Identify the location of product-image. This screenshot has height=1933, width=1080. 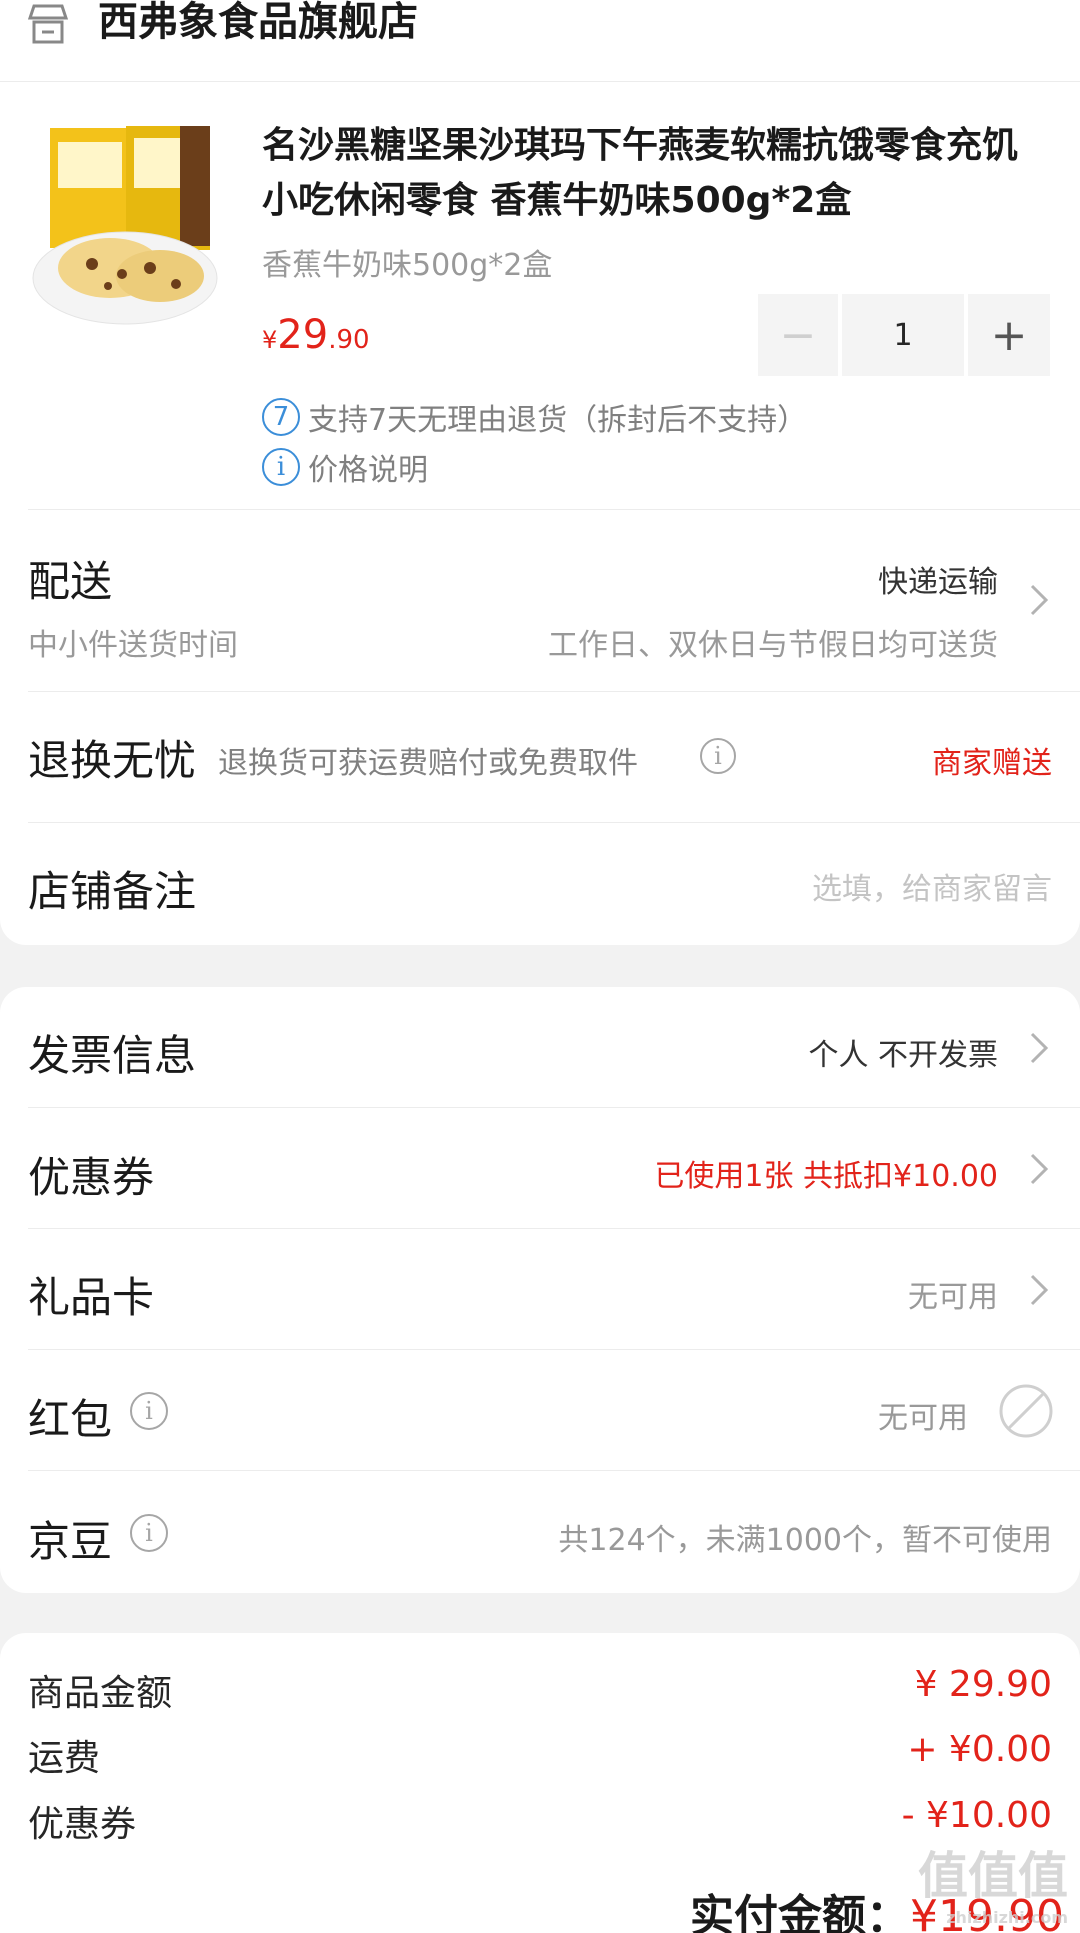
(128, 223).